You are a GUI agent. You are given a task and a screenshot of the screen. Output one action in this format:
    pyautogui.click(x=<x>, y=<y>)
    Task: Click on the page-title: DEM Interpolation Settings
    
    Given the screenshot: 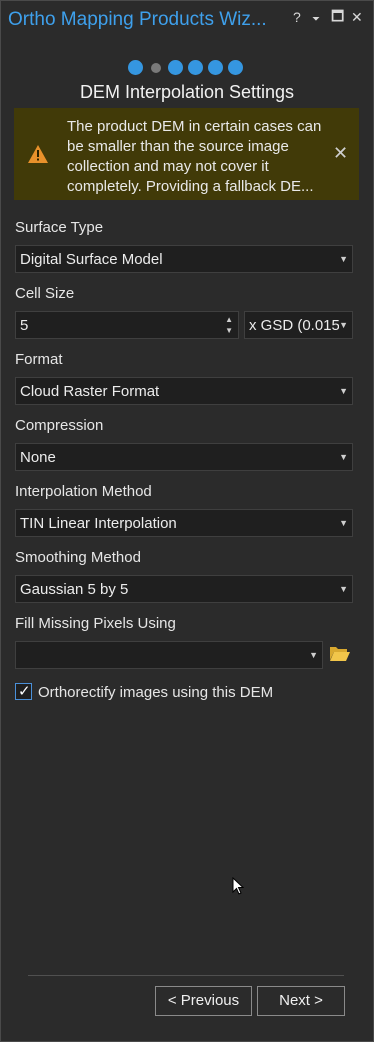 What is the action you would take?
    pyautogui.click(x=187, y=92)
    